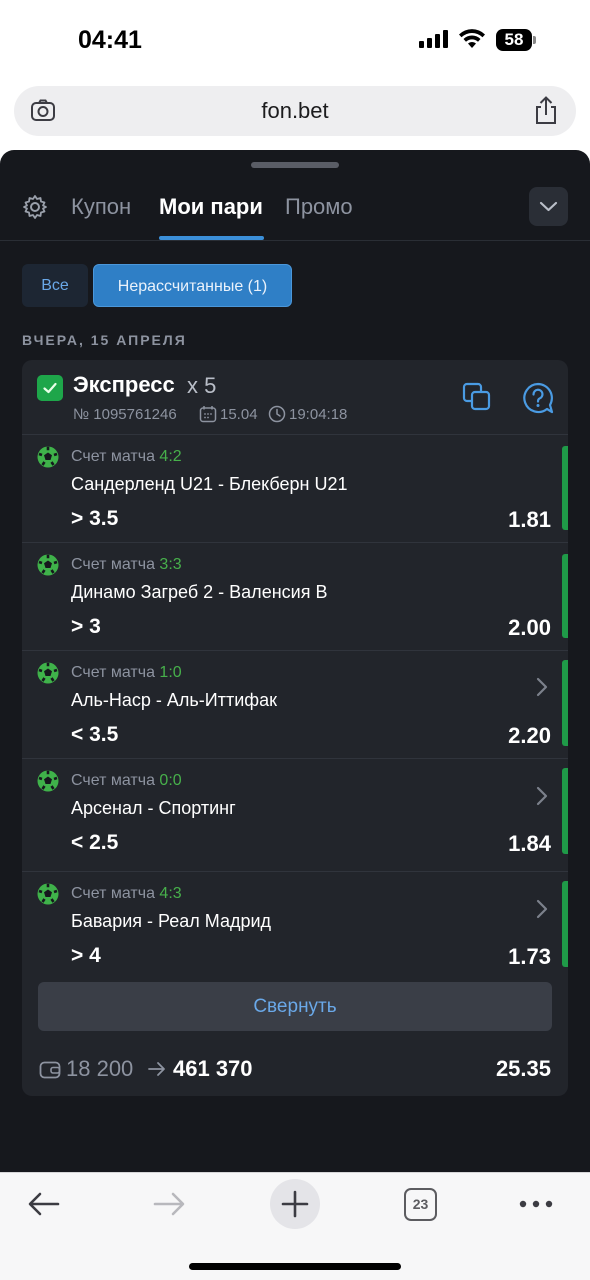 The width and height of the screenshot is (590, 1280). Describe the element at coordinates (529, 843) in the screenshot. I see `bet-odd: 1.84` at that location.